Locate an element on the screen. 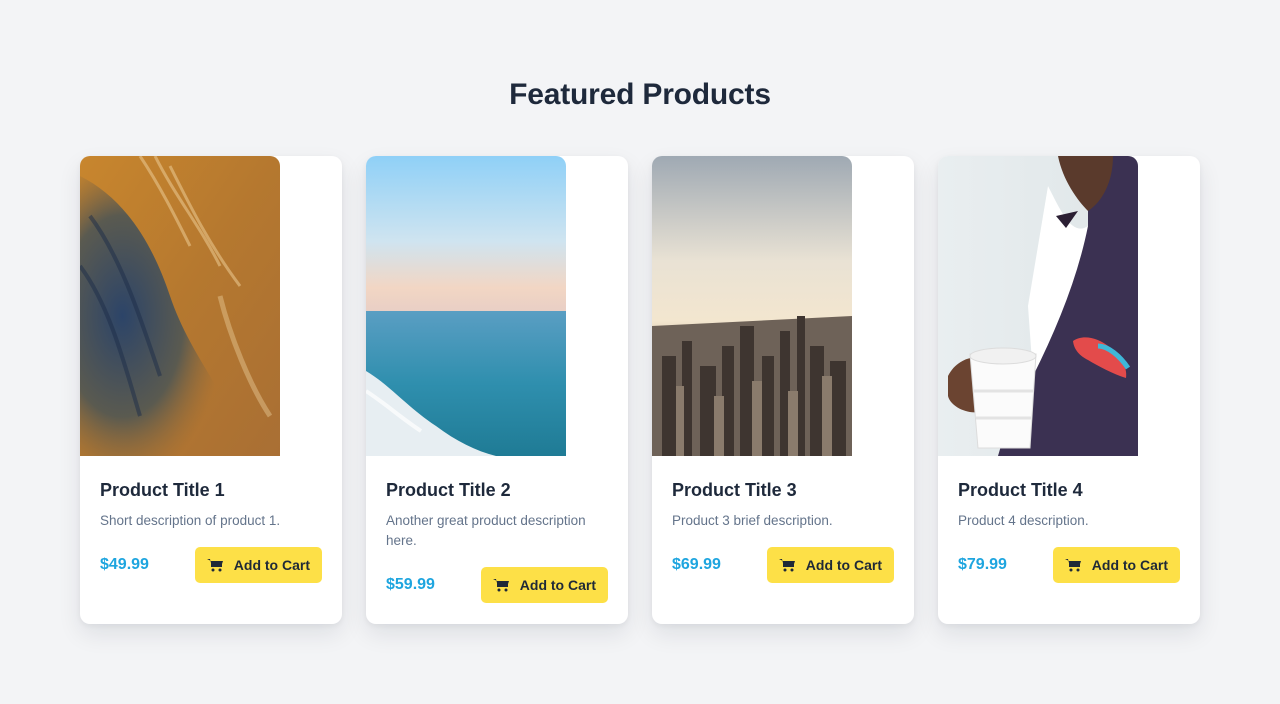  product-title: Product Title 1 is located at coordinates (162, 490).